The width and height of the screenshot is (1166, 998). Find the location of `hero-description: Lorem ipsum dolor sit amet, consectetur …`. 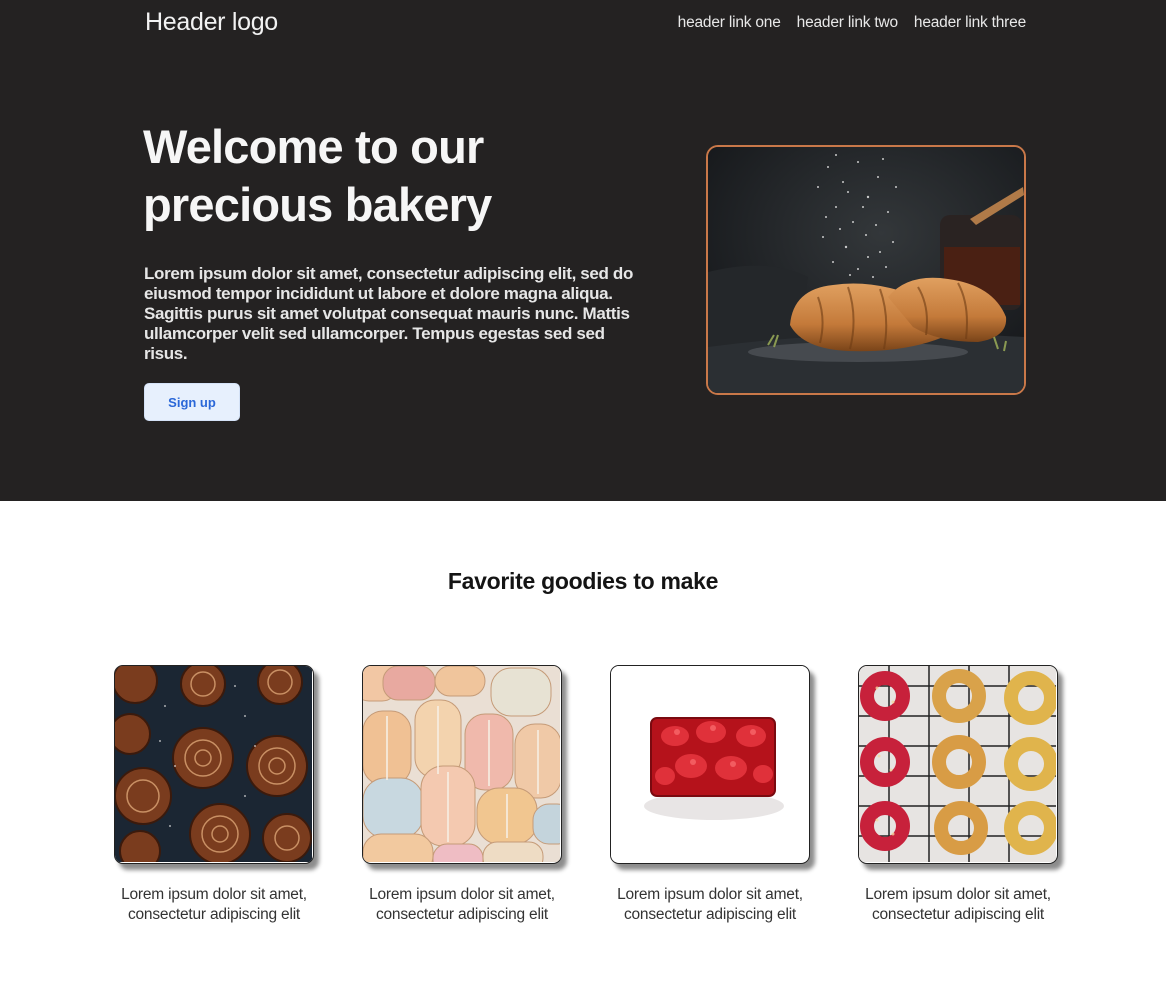

hero-description: Lorem ipsum dolor sit amet, consectetur … is located at coordinates (388, 313).